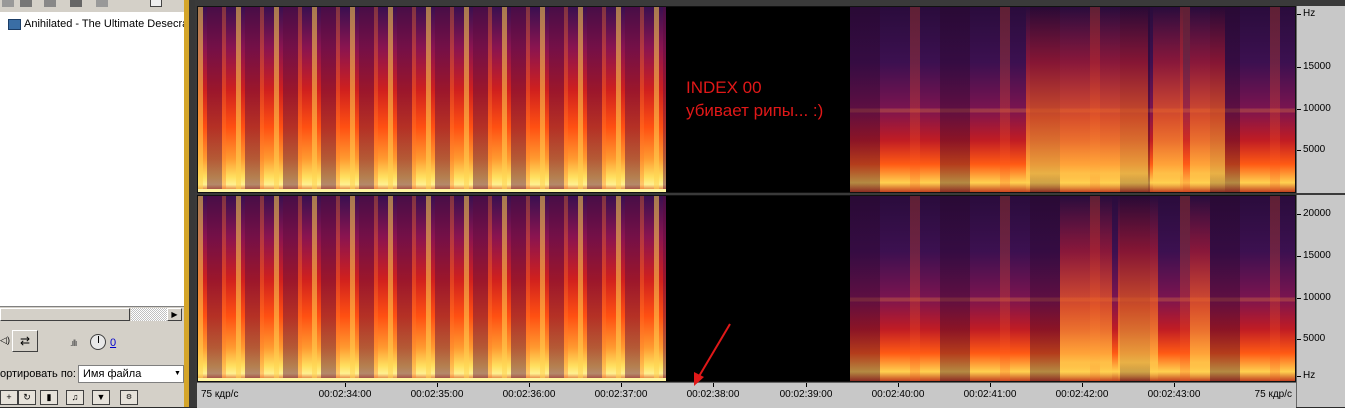  Describe the element at coordinates (129, 397) in the screenshot. I see `settings-icon: ⚙` at that location.